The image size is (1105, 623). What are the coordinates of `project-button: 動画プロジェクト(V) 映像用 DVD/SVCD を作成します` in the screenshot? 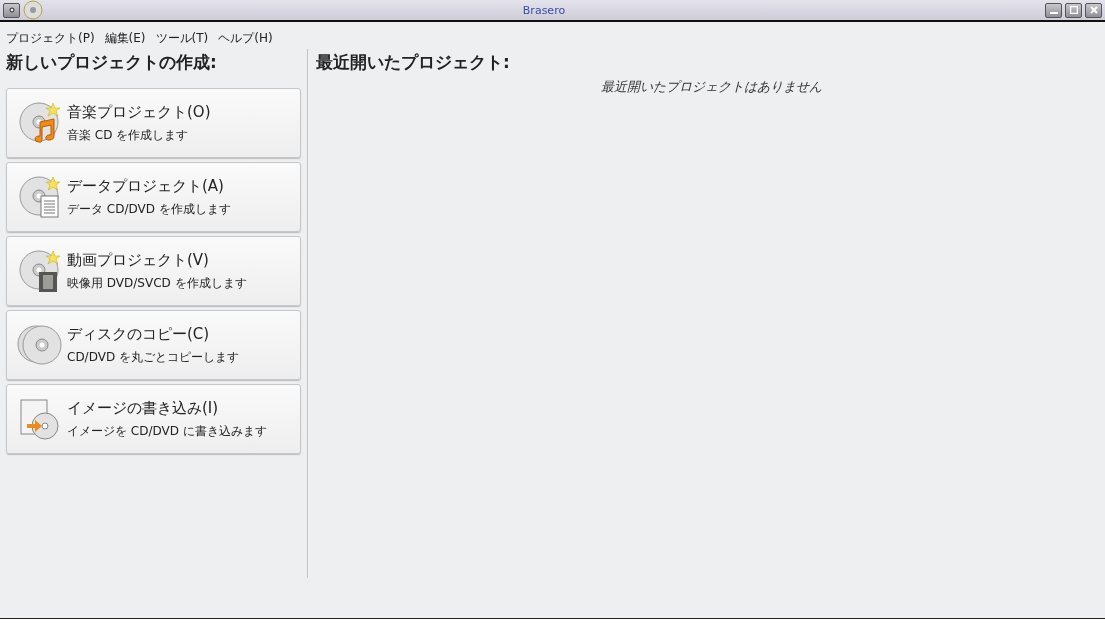 It's located at (153, 271).